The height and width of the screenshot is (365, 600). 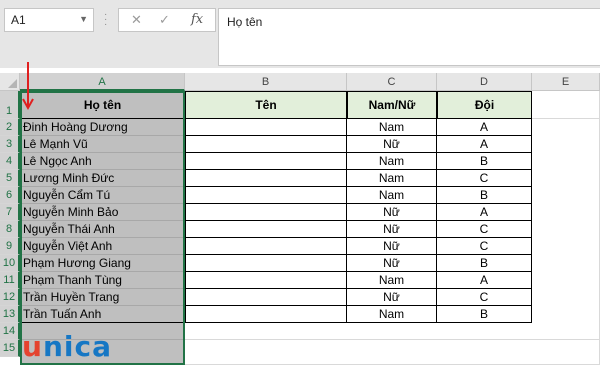 I want to click on cell-b2, so click(x=266, y=127).